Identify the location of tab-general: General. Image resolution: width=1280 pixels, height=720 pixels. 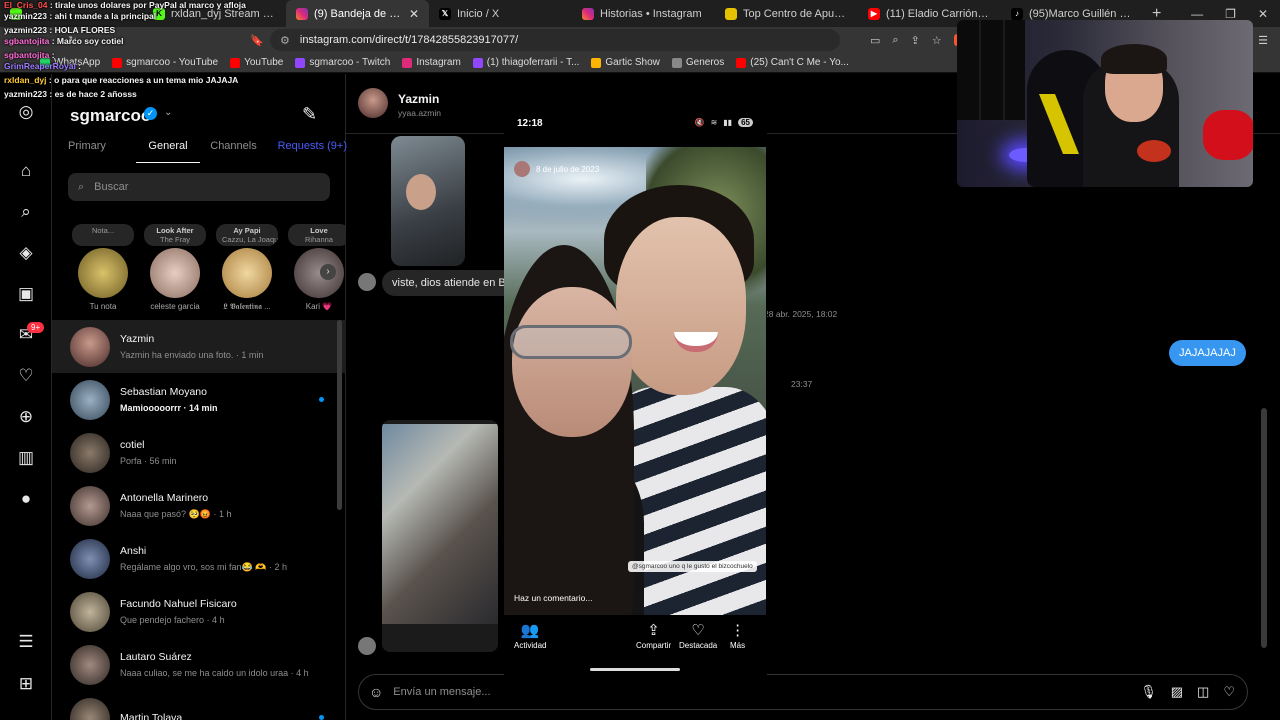
(168, 151).